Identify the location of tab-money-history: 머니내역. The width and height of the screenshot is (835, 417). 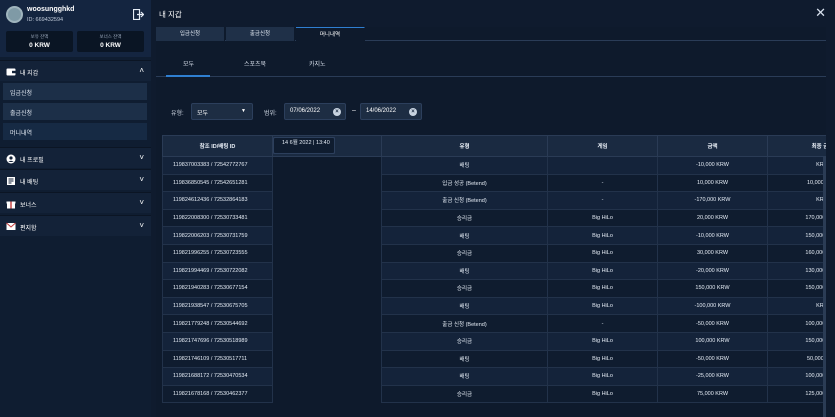
(330, 34).